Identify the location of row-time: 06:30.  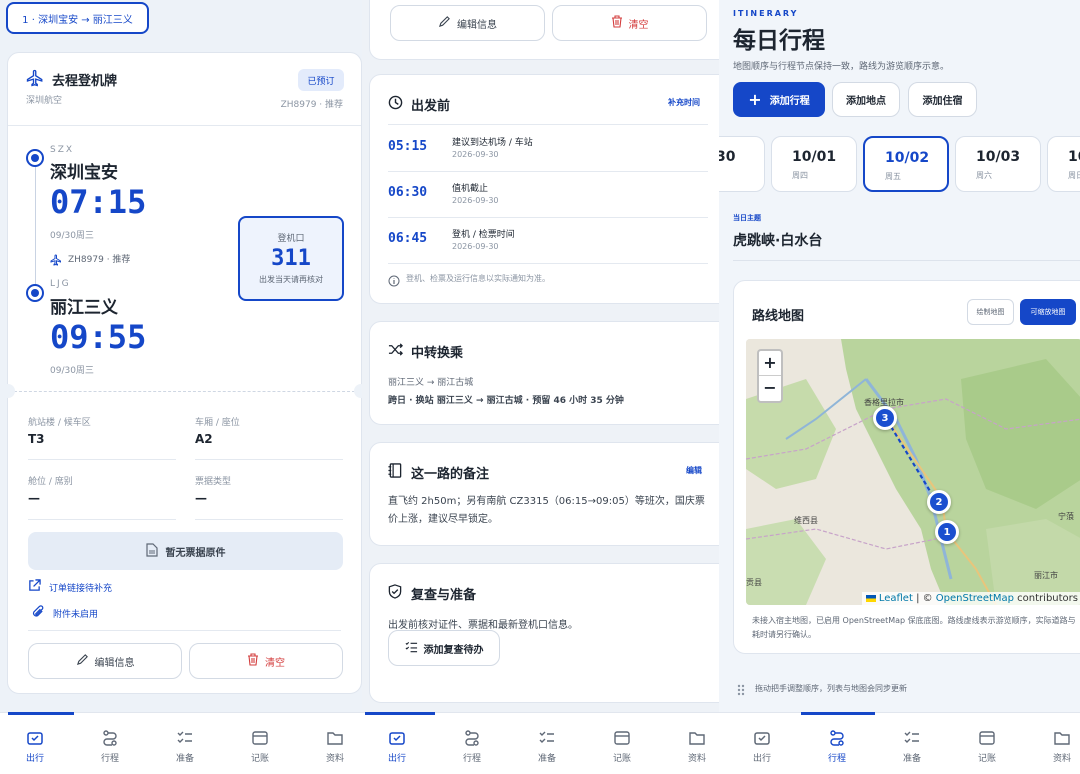
(408, 192).